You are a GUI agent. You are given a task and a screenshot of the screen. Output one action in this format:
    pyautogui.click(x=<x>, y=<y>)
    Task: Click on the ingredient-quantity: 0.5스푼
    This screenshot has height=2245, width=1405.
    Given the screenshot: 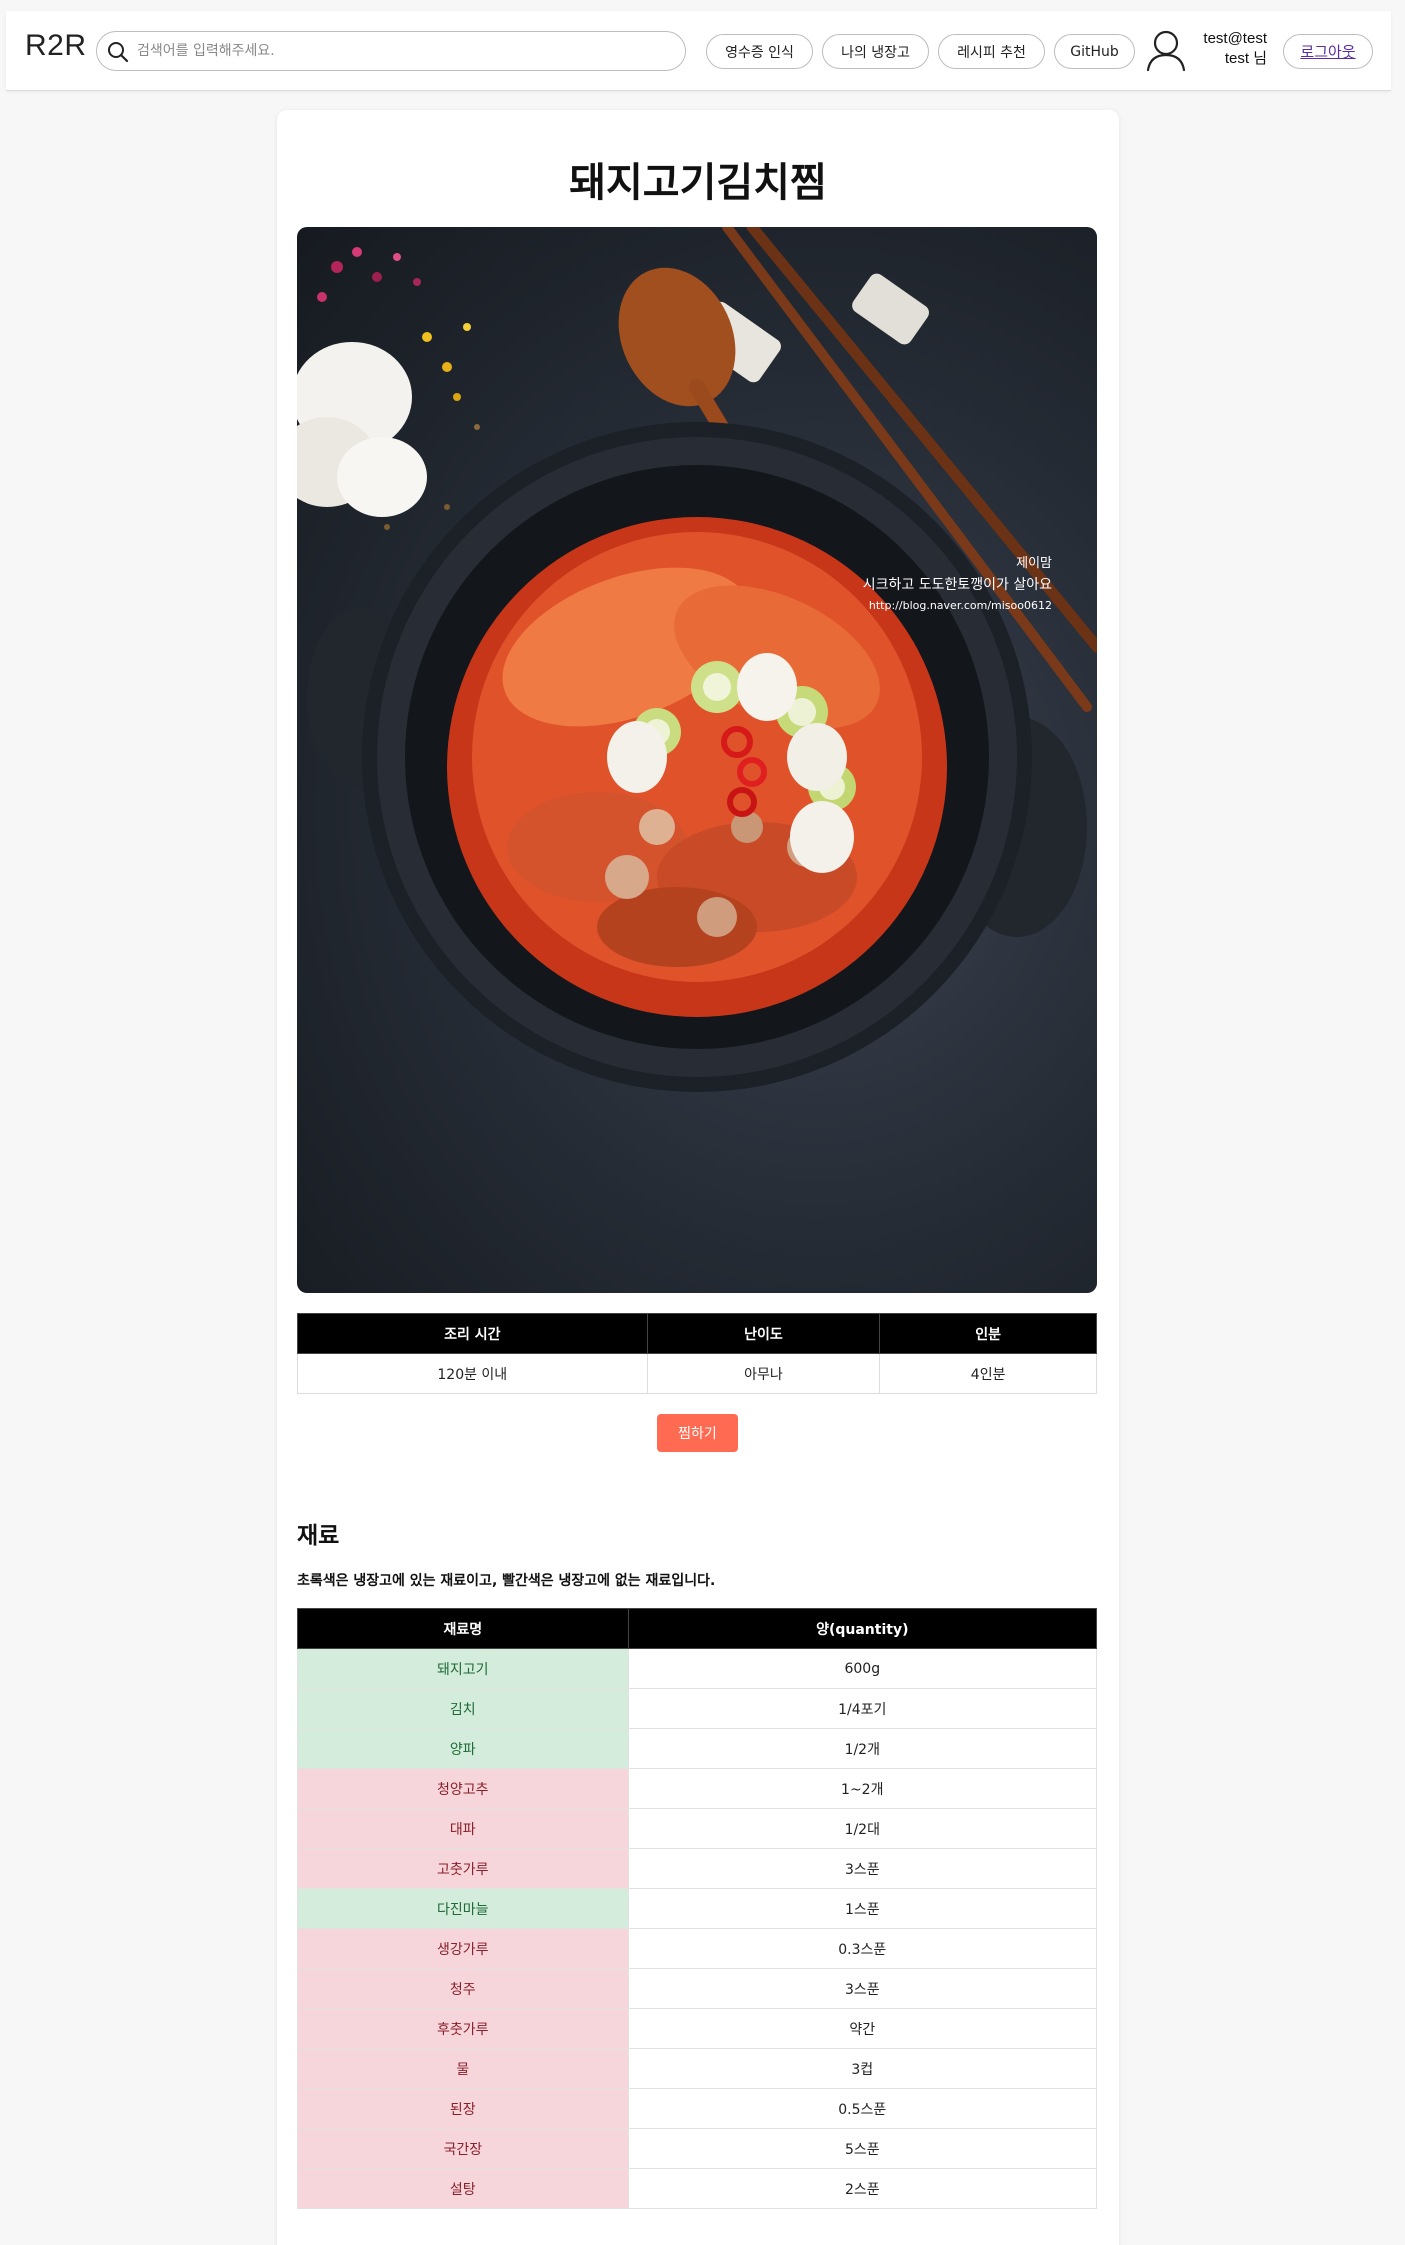 What is the action you would take?
    pyautogui.click(x=862, y=2108)
    